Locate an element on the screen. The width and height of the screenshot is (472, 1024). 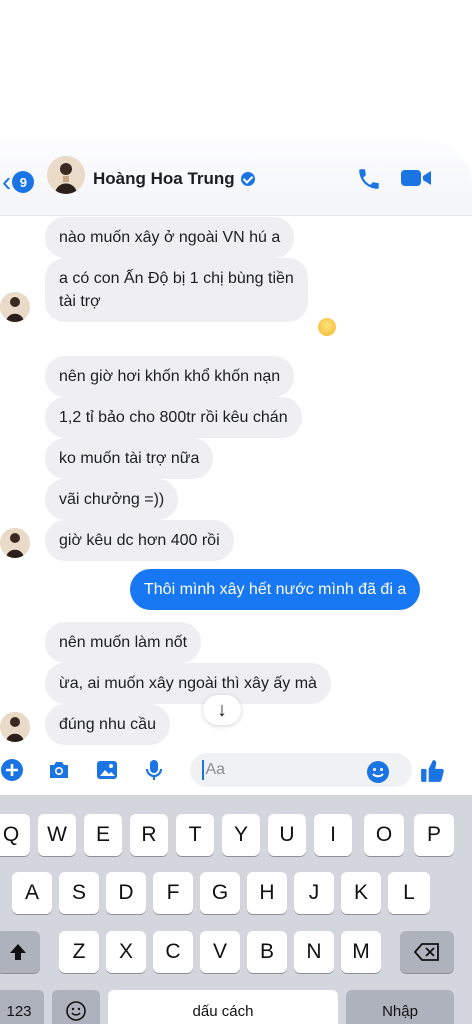
key-label: E is located at coordinates (102, 834).